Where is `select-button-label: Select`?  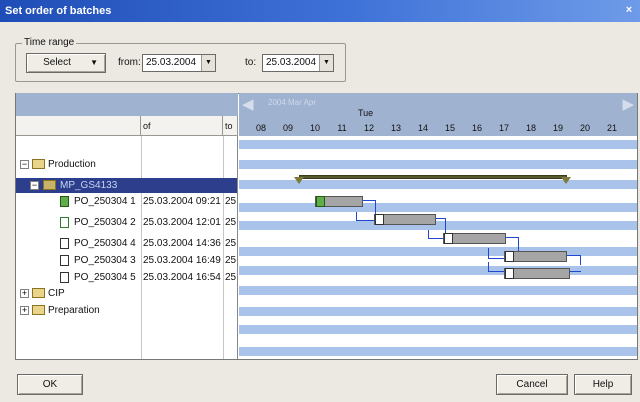
select-button-label: Select is located at coordinates (57, 62).